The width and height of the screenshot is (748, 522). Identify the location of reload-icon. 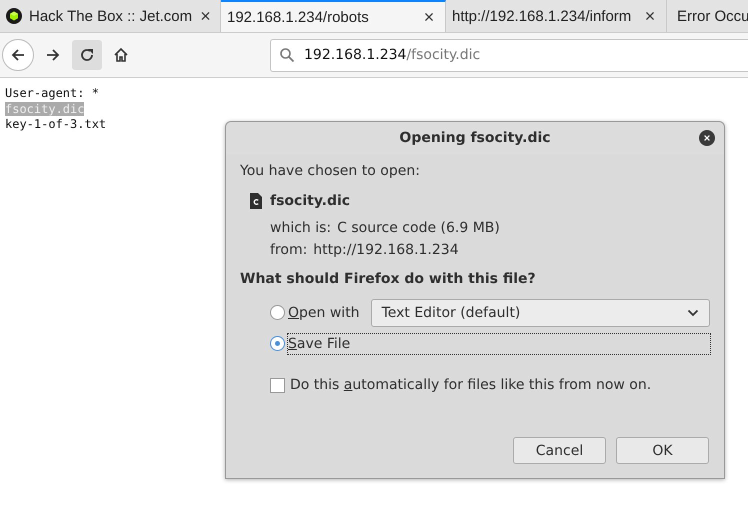
(87, 55).